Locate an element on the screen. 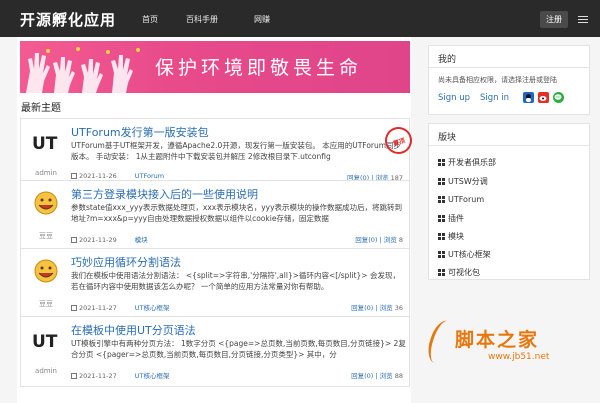 The height and width of the screenshot is (403, 600). topic-stats: 回复(0) | 浏览 36 is located at coordinates (377, 307).